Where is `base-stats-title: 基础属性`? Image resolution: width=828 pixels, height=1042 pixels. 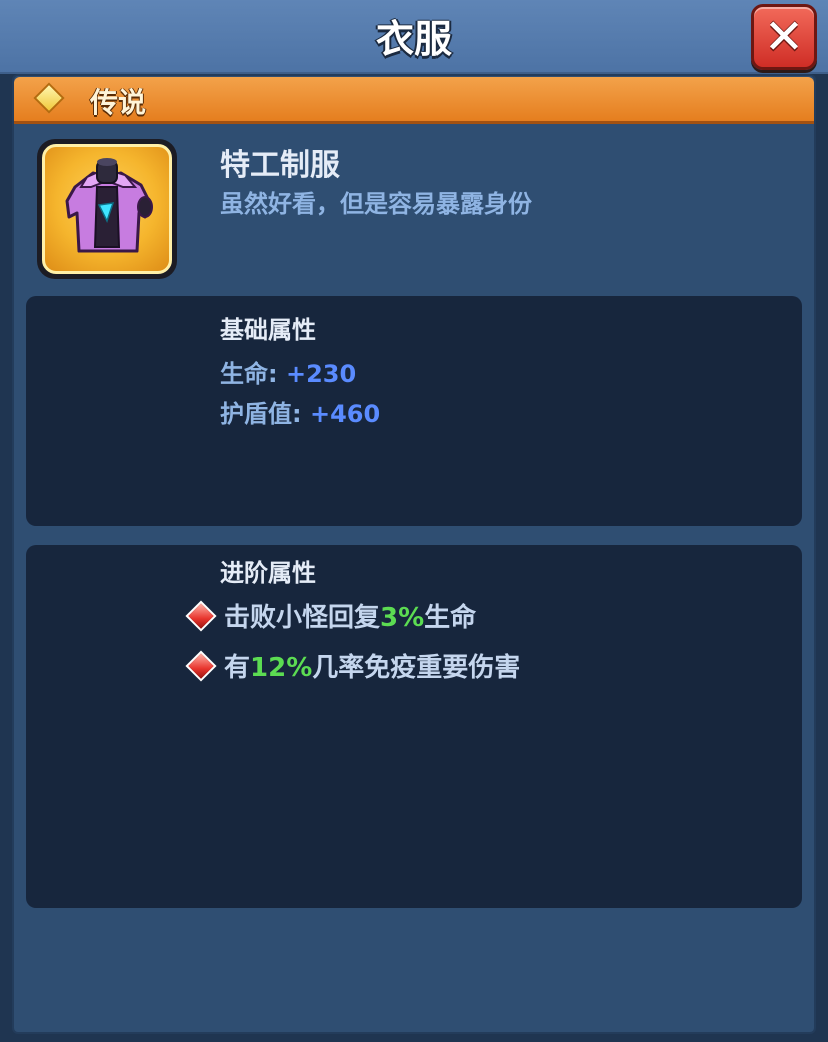 base-stats-title: 基础属性 is located at coordinates (268, 330).